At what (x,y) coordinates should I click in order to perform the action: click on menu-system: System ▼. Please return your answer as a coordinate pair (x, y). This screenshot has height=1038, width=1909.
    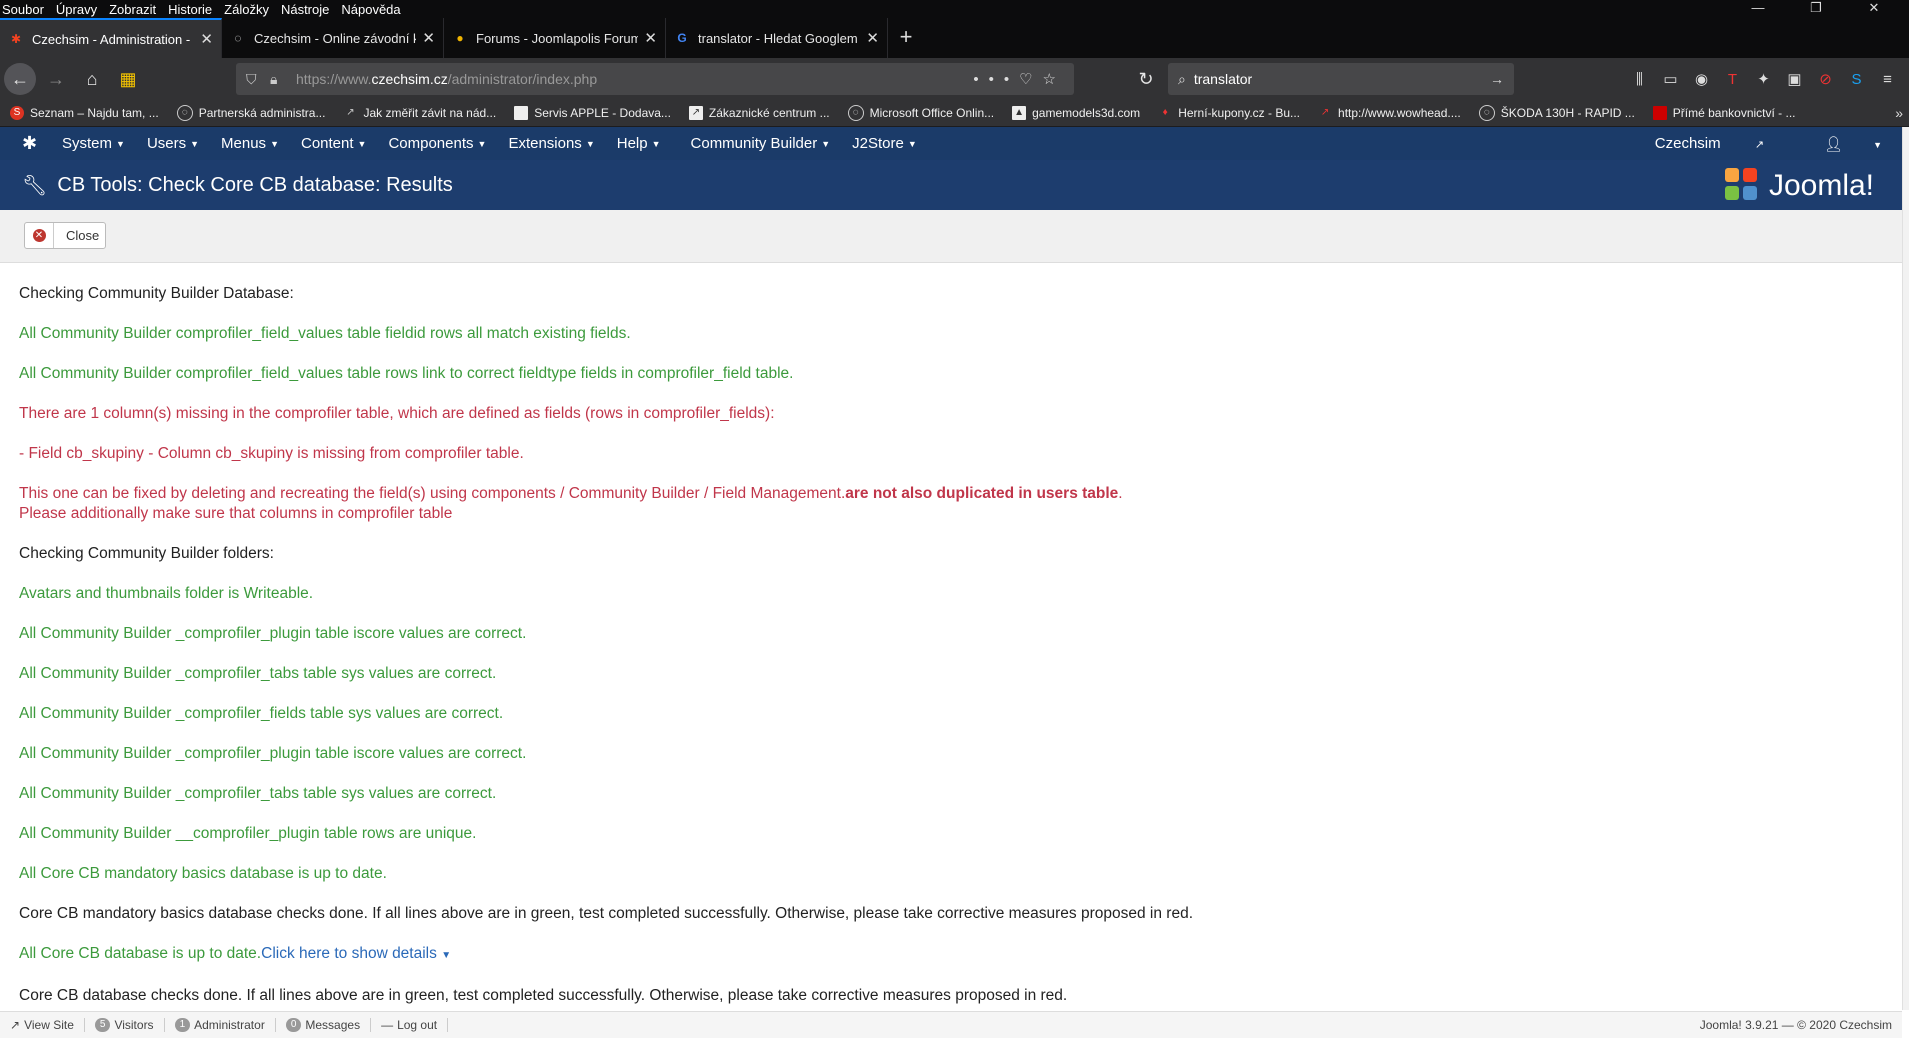
    Looking at the image, I should click on (93, 143).